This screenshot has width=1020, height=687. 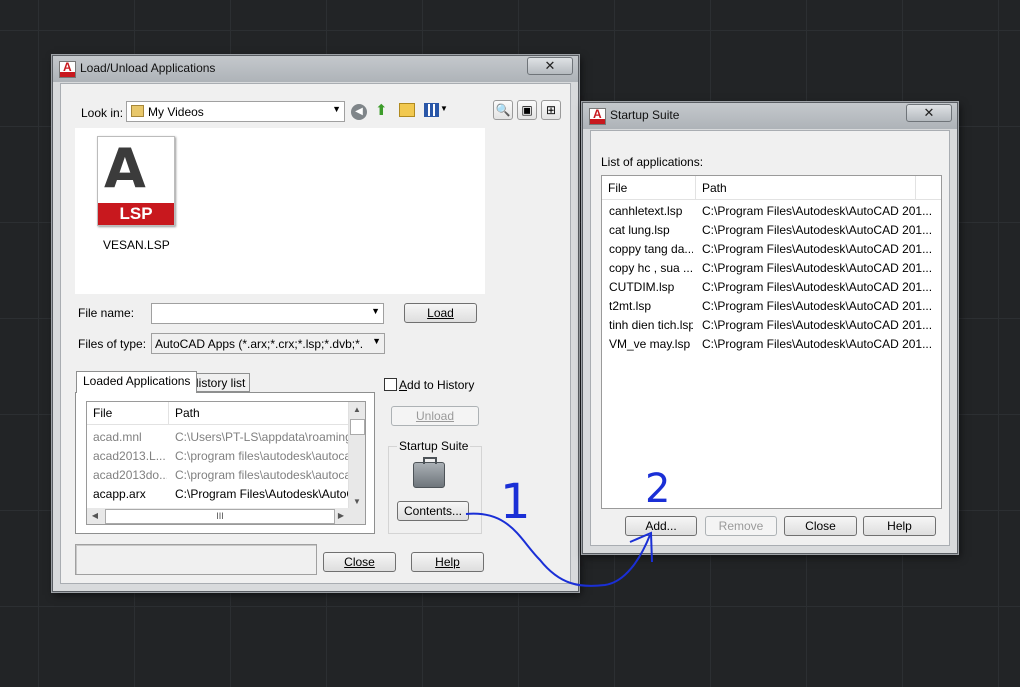 I want to click on row-file: acapp.arx, so click(x=119, y=494).